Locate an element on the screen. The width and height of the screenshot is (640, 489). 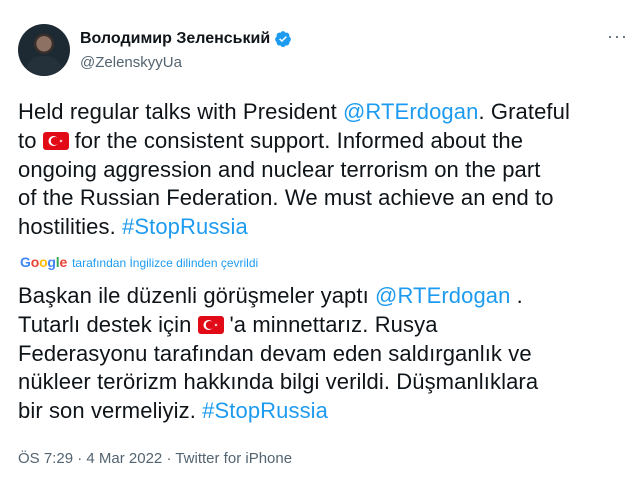
google-logo: Google is located at coordinates (43, 262).